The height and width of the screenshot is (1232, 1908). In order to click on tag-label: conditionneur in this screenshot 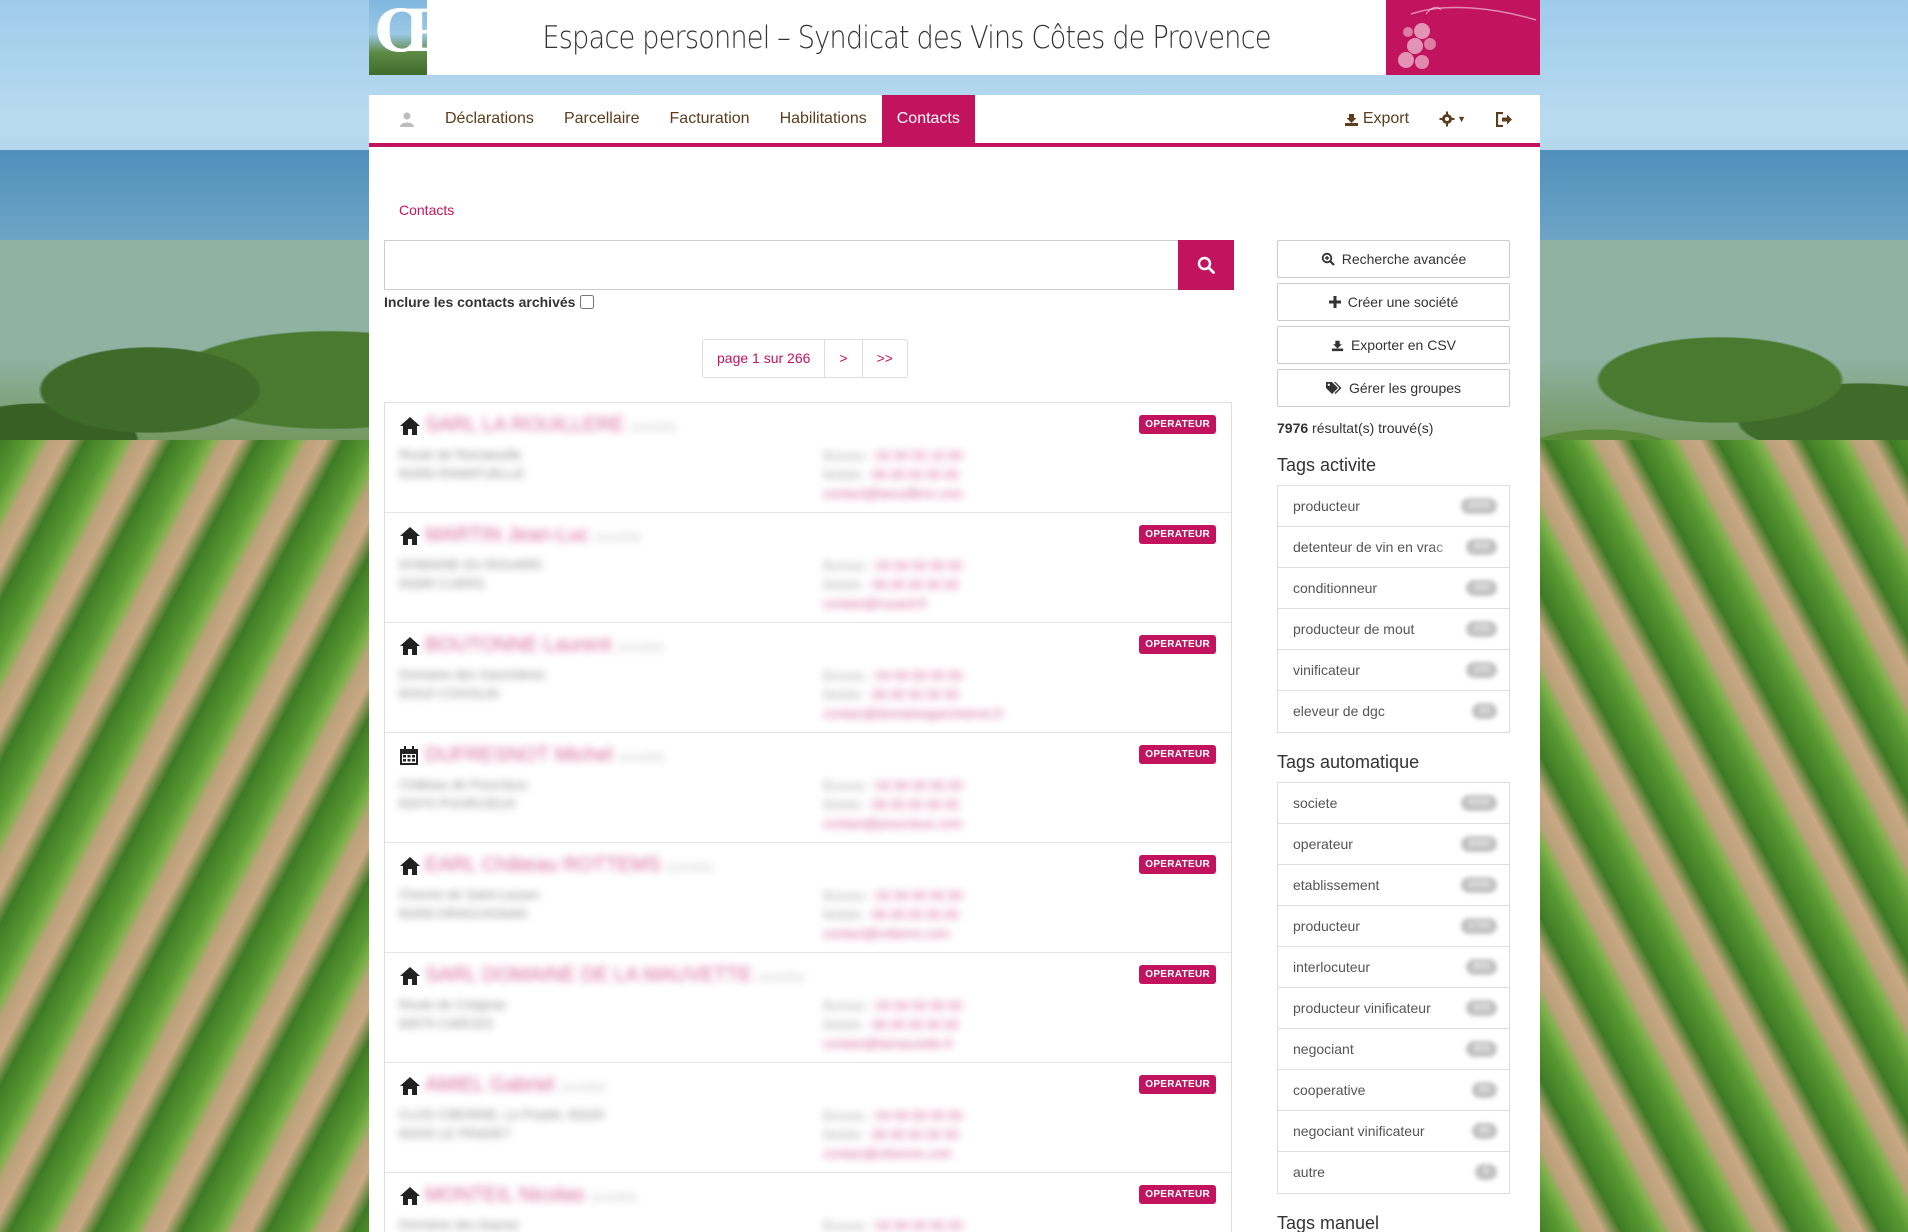, I will do `click(1335, 588)`.